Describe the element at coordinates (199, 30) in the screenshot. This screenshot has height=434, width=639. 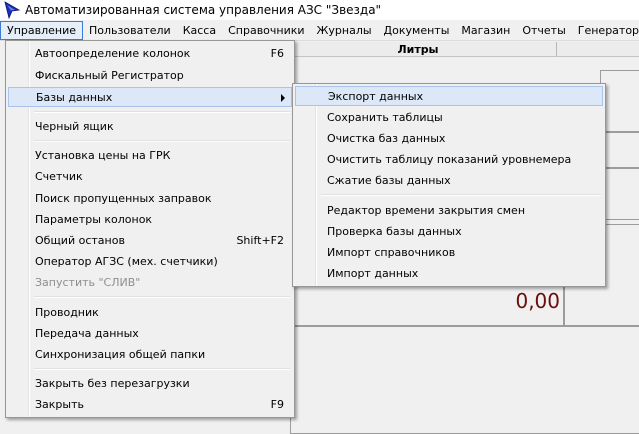
I see `menu-kassa: Касса` at that location.